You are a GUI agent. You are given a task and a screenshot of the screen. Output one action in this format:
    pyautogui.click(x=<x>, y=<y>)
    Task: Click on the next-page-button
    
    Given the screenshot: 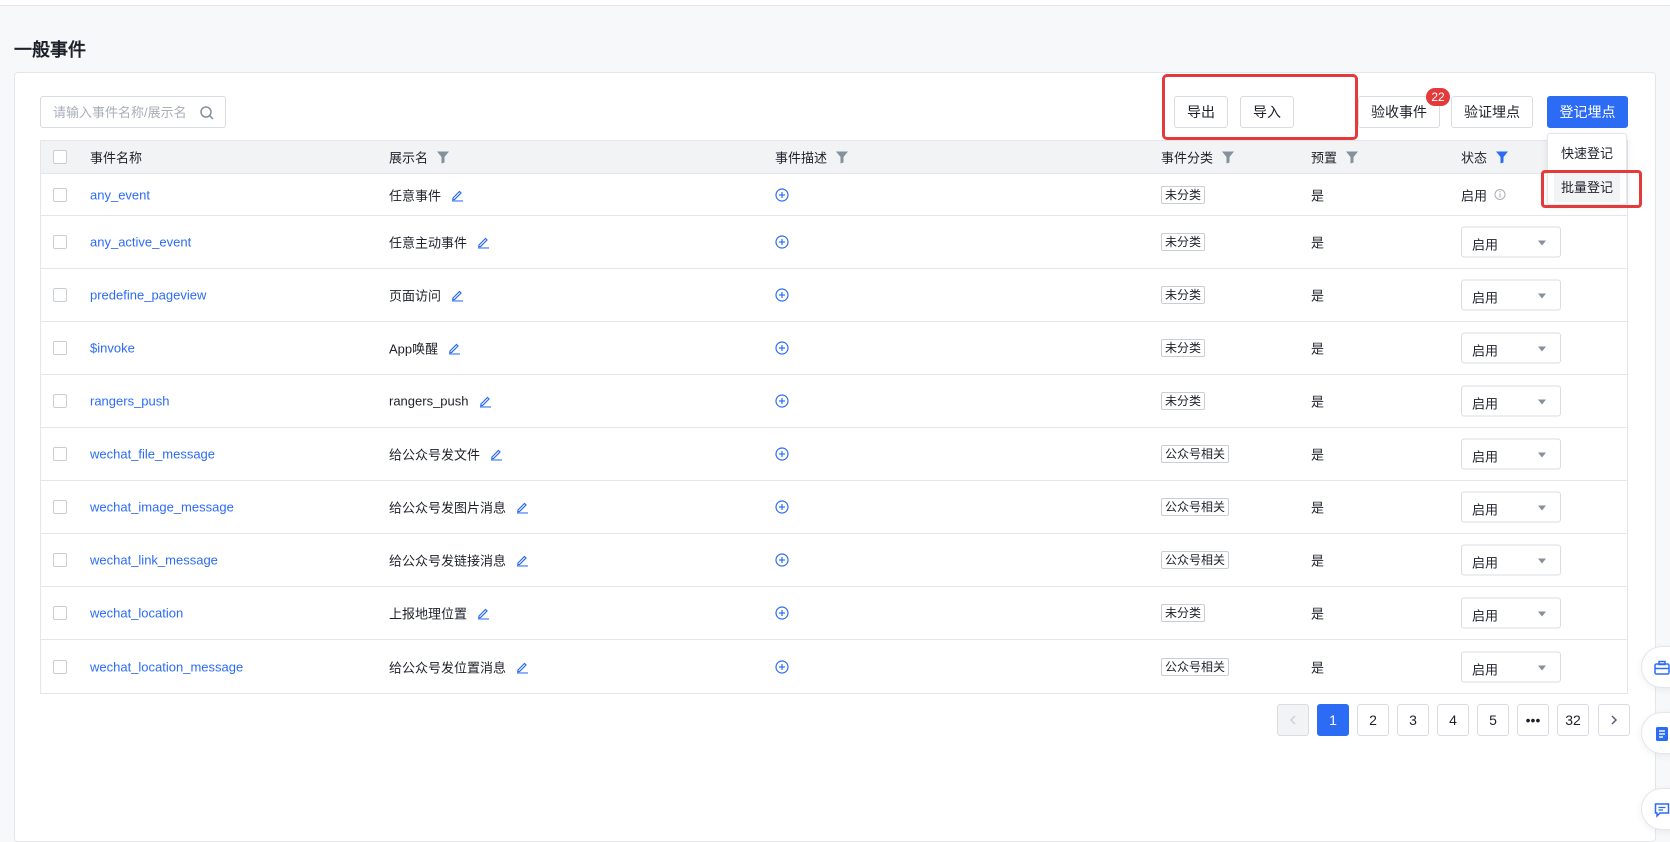 What is the action you would take?
    pyautogui.click(x=1614, y=720)
    